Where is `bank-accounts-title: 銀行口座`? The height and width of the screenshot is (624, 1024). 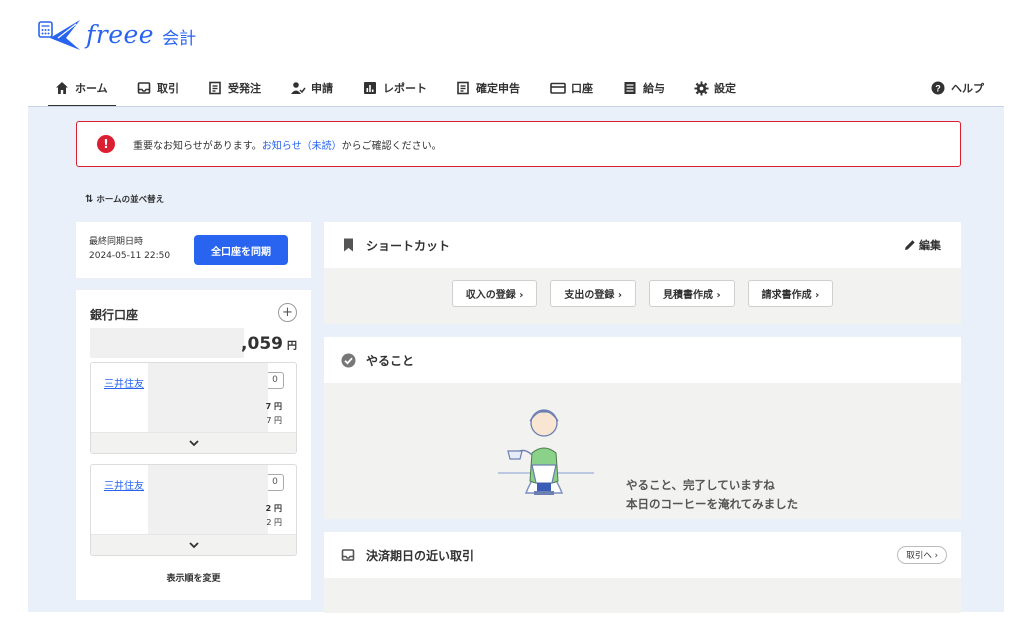 bank-accounts-title: 銀行口座 is located at coordinates (114, 315).